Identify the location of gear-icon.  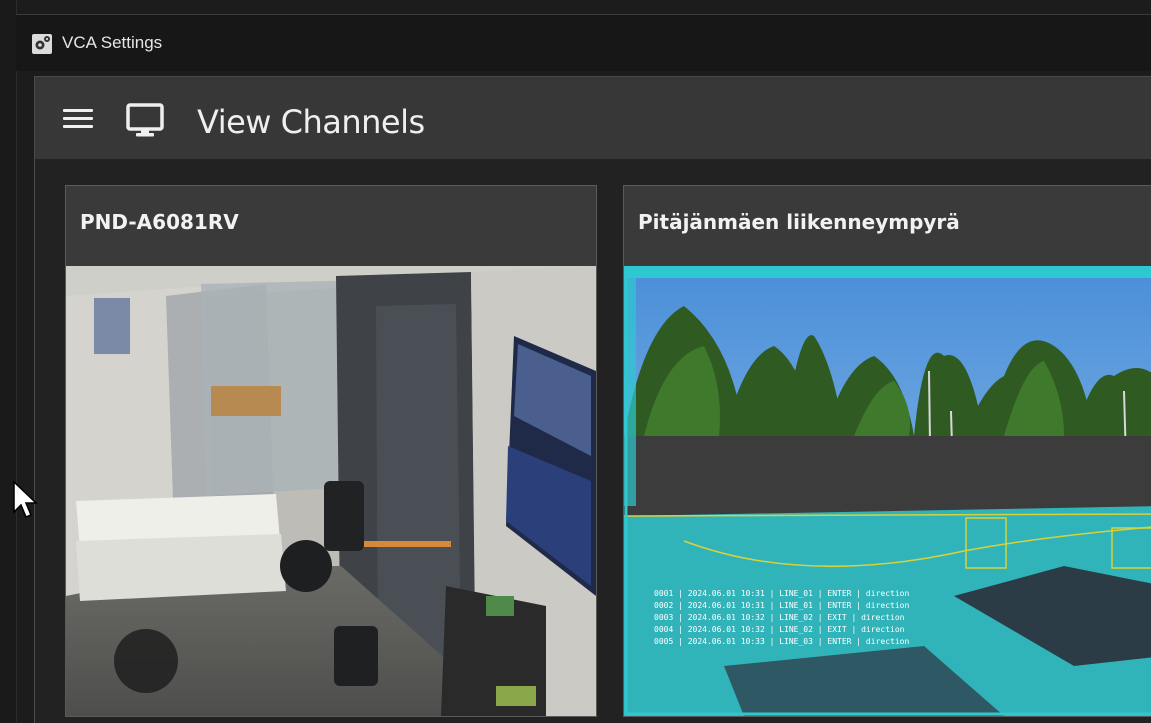
(42, 44).